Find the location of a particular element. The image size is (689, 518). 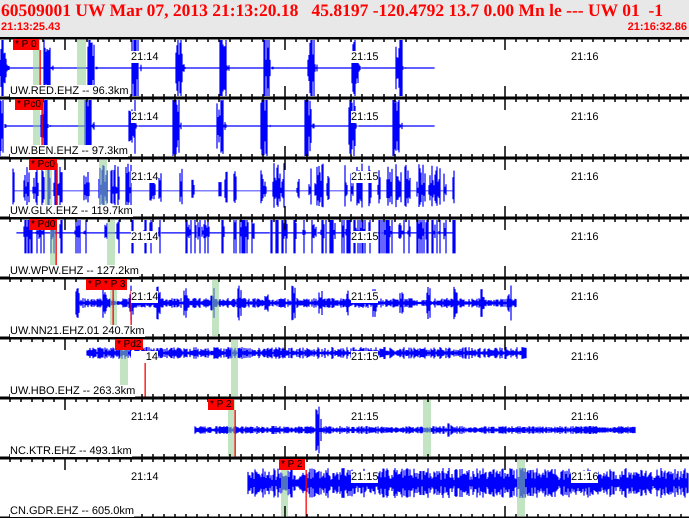

time-label: 14 is located at coordinates (144, 357).